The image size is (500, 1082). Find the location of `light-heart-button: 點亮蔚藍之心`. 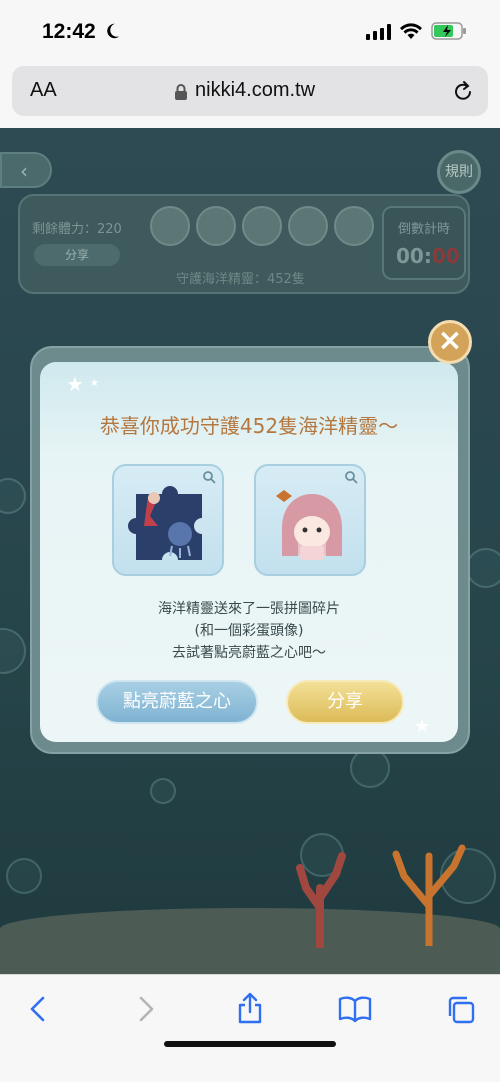

light-heart-button: 點亮蔚藍之心 is located at coordinates (177, 702).